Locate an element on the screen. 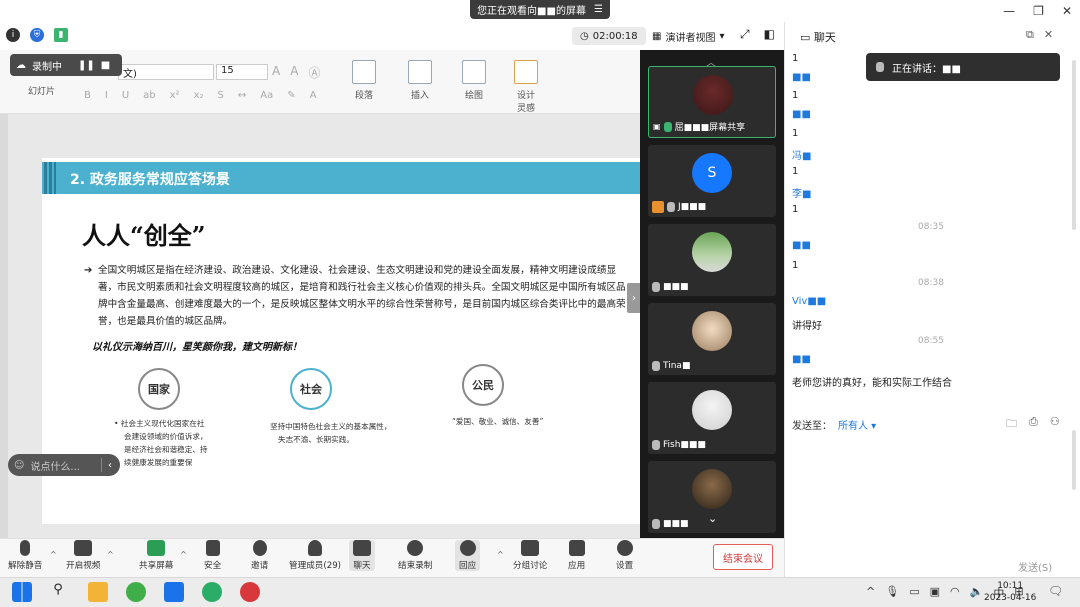 The height and width of the screenshot is (607, 1080). shadow-icon: S is located at coordinates (221, 95).